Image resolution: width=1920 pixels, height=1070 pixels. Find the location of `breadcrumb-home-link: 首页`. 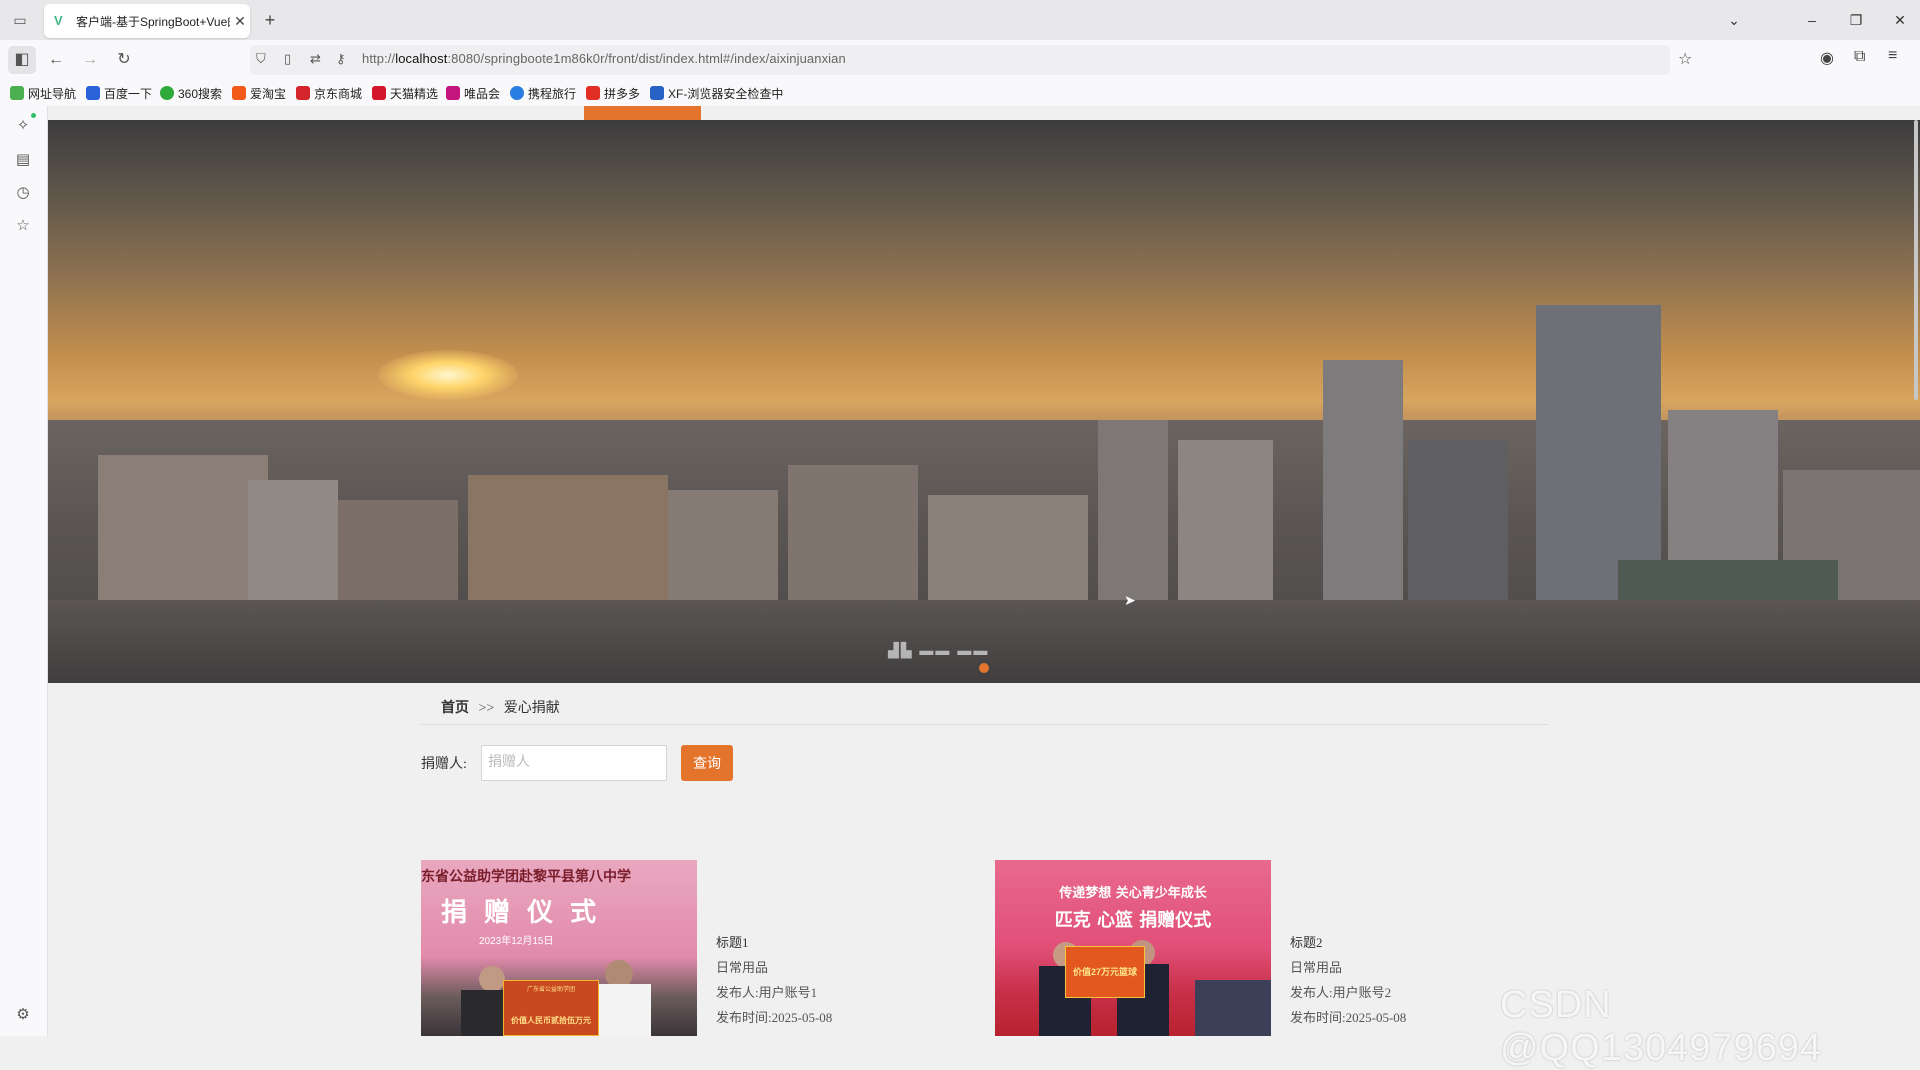

breadcrumb-home-link: 首页 is located at coordinates (455, 708).